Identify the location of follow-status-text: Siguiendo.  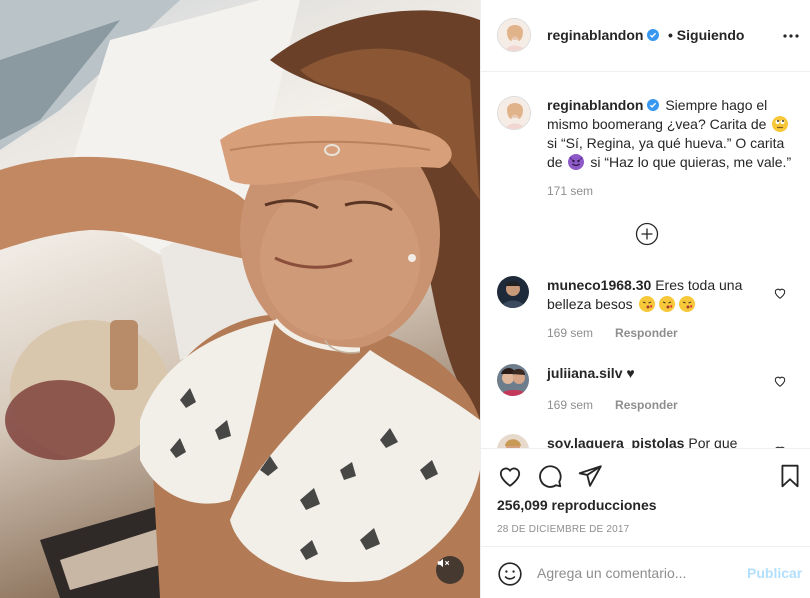
(710, 35).